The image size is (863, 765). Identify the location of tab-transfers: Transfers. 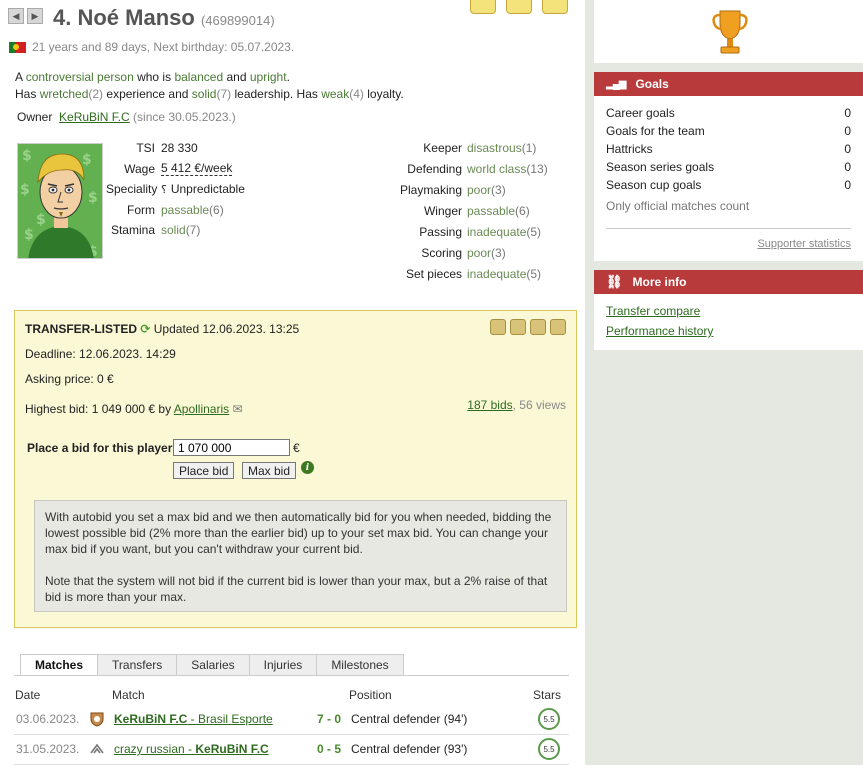
(138, 665).